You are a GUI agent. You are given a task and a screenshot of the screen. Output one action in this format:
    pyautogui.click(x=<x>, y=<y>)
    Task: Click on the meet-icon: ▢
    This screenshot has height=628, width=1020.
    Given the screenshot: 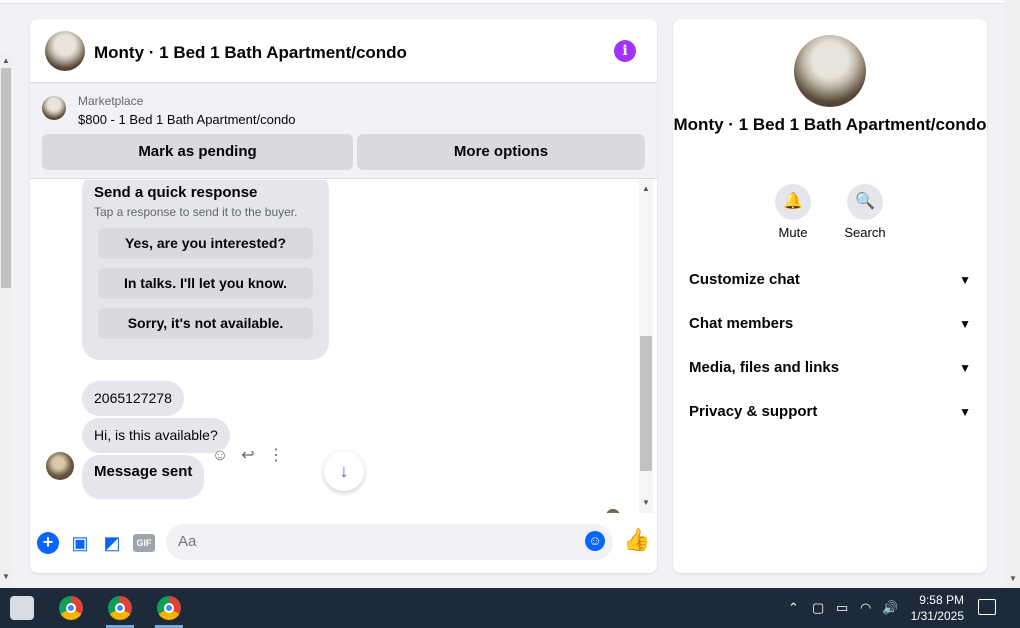 What is the action you would take?
    pyautogui.click(x=818, y=608)
    